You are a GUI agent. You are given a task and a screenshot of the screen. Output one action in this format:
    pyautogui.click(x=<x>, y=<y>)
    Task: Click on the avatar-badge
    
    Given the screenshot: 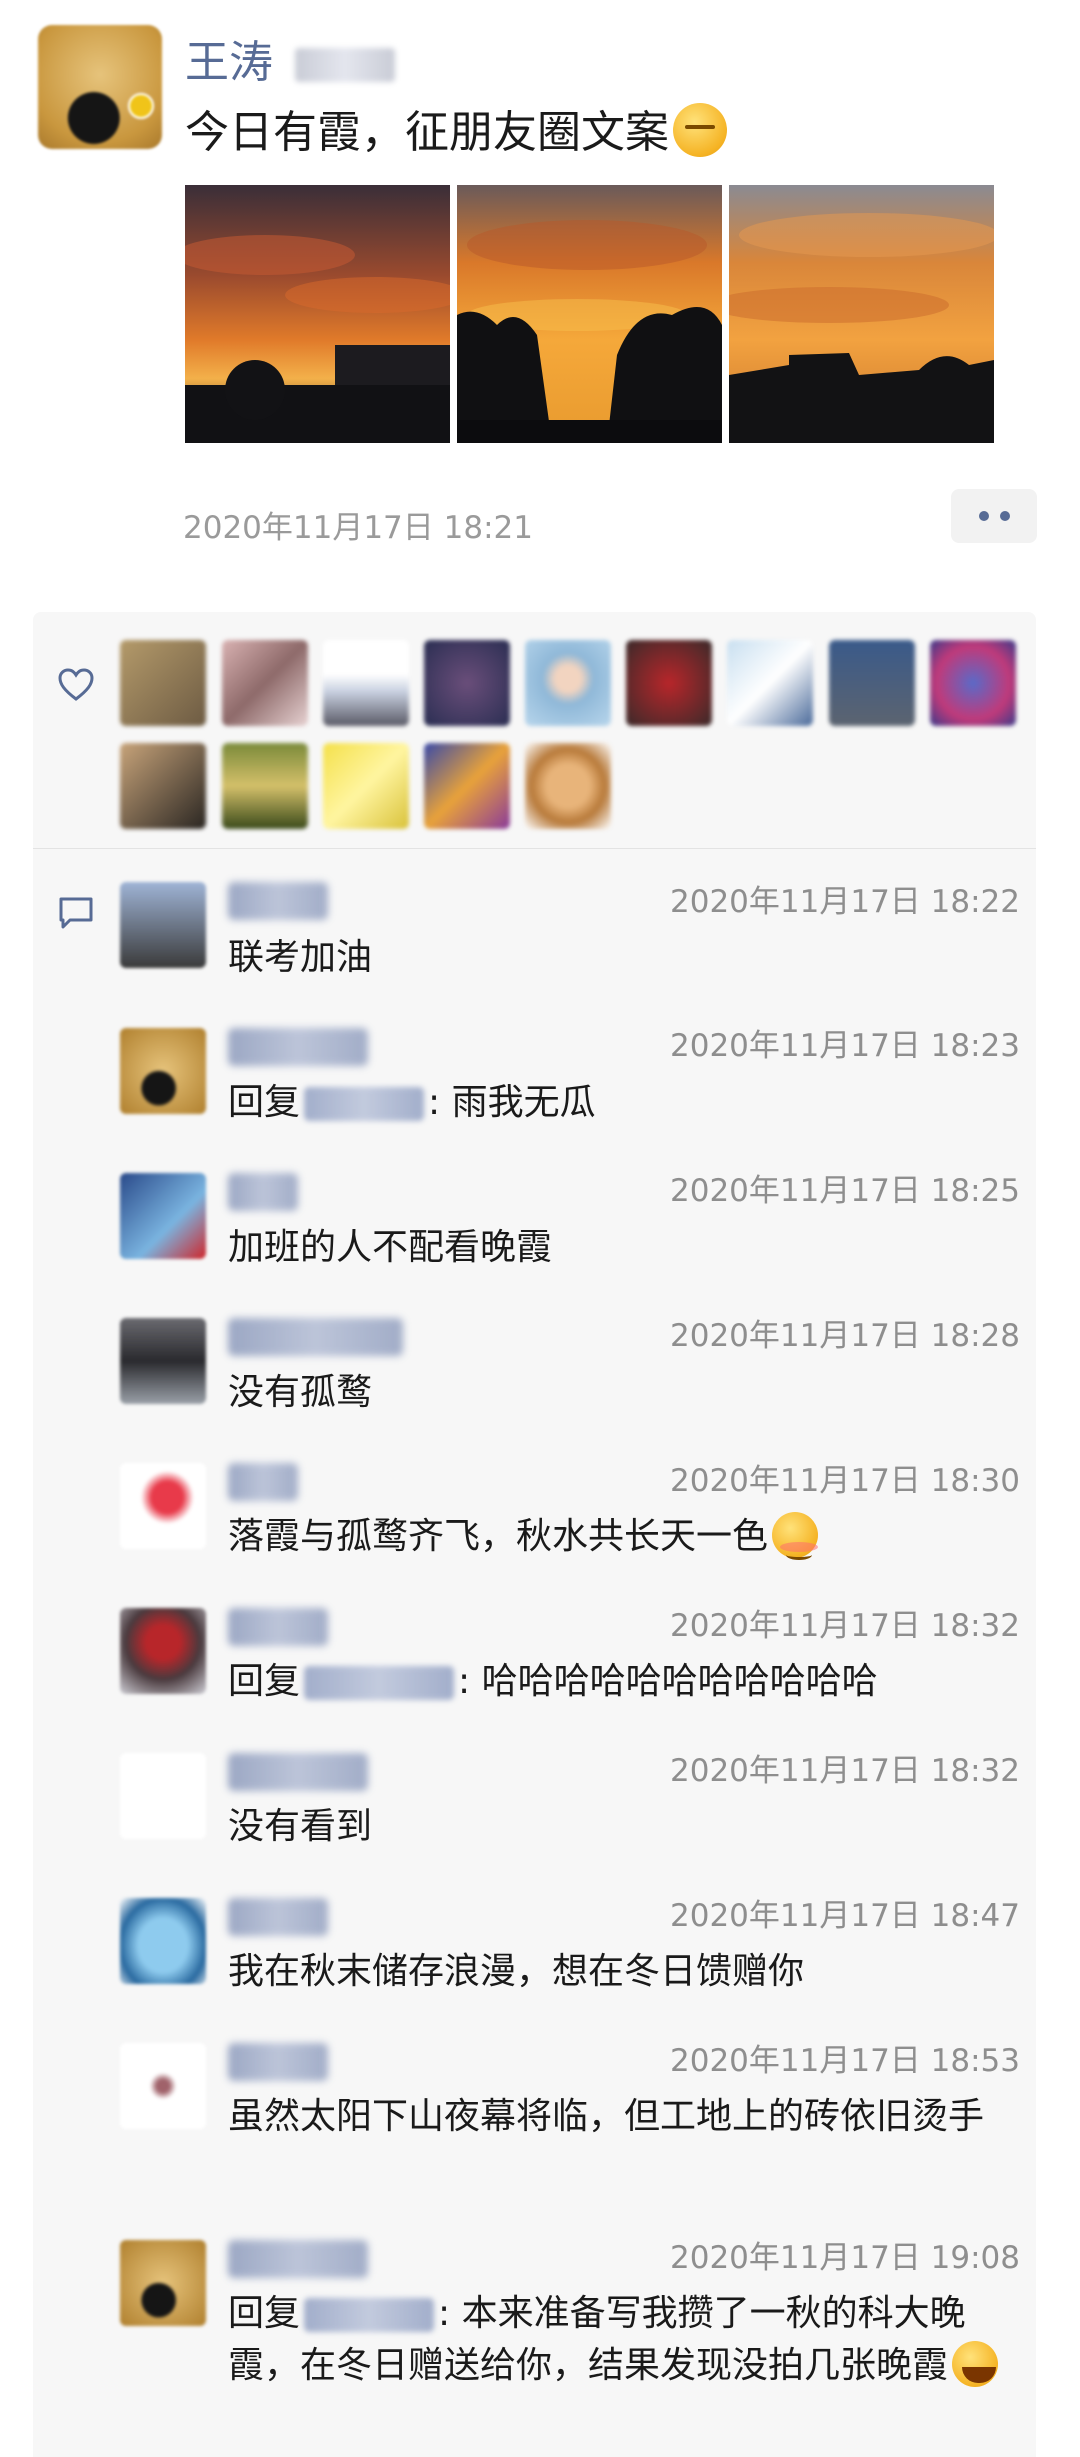 What is the action you would take?
    pyautogui.click(x=141, y=106)
    